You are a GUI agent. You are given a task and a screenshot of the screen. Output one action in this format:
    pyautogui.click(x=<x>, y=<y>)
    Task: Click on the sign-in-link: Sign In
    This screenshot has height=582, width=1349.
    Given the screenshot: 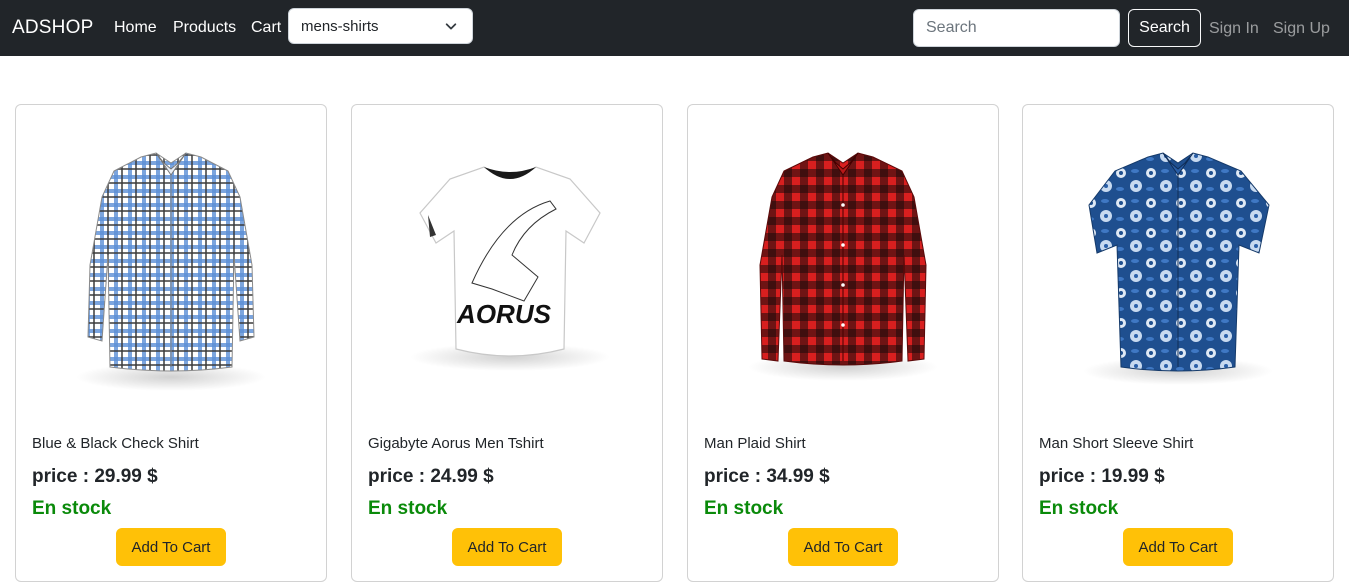 What is the action you would take?
    pyautogui.click(x=1234, y=29)
    